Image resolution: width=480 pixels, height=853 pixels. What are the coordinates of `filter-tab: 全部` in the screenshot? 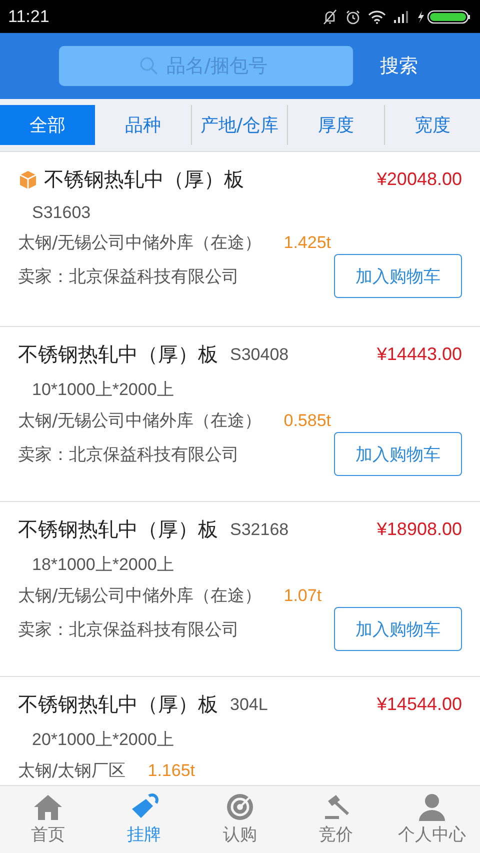 It's located at (48, 125).